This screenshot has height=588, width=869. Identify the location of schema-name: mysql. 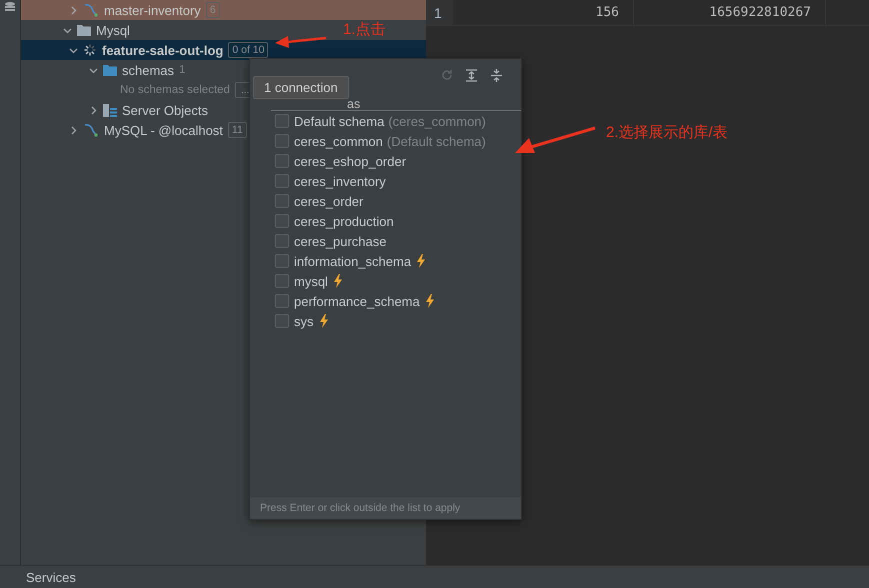
(311, 281).